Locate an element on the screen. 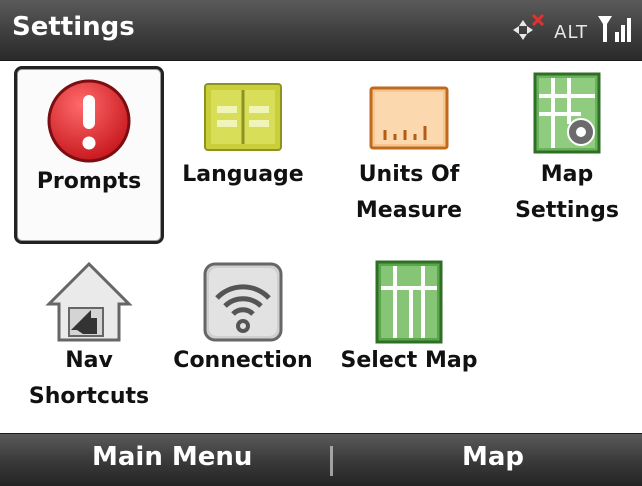 This screenshot has width=642, height=486. settings-item-label: Prompts is located at coordinates (89, 181).